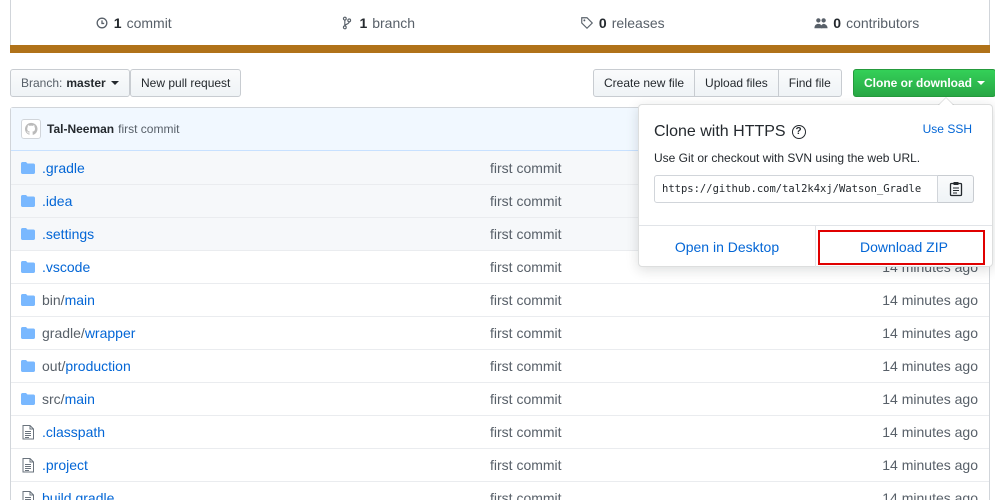 The image size is (995, 500). I want to click on file-name-link: out/production, so click(86, 366).